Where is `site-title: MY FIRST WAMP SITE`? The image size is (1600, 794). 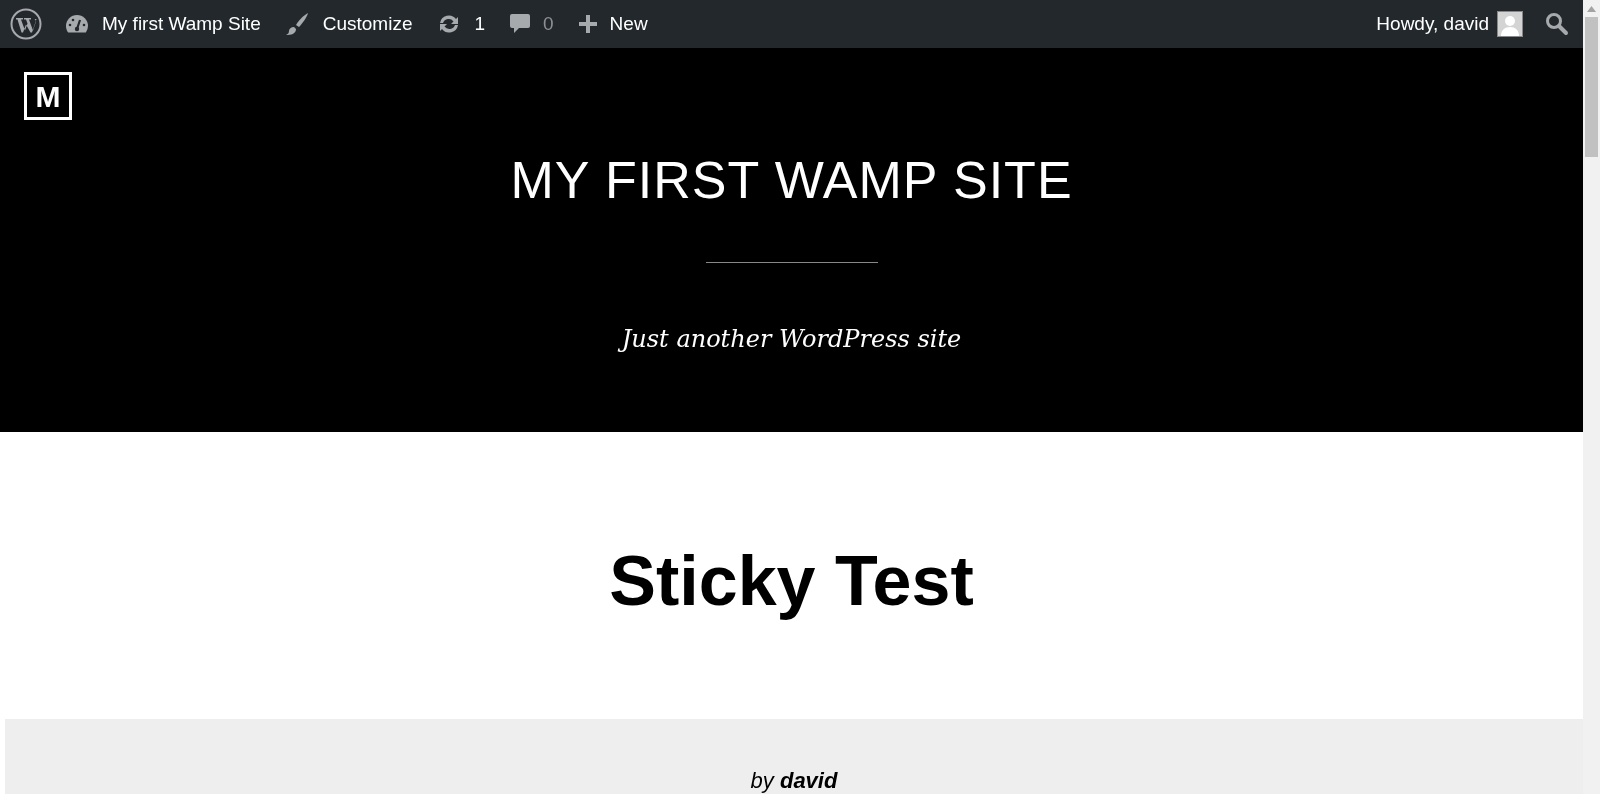
site-title: MY FIRST WAMP SITE is located at coordinates (791, 180).